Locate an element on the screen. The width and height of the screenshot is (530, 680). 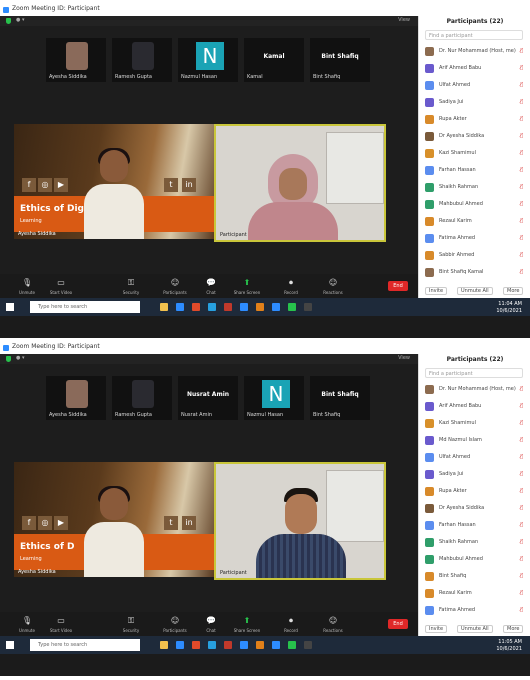
participant-row: Bint Shafiq 🎙̸ is located at coordinates (476, 577).